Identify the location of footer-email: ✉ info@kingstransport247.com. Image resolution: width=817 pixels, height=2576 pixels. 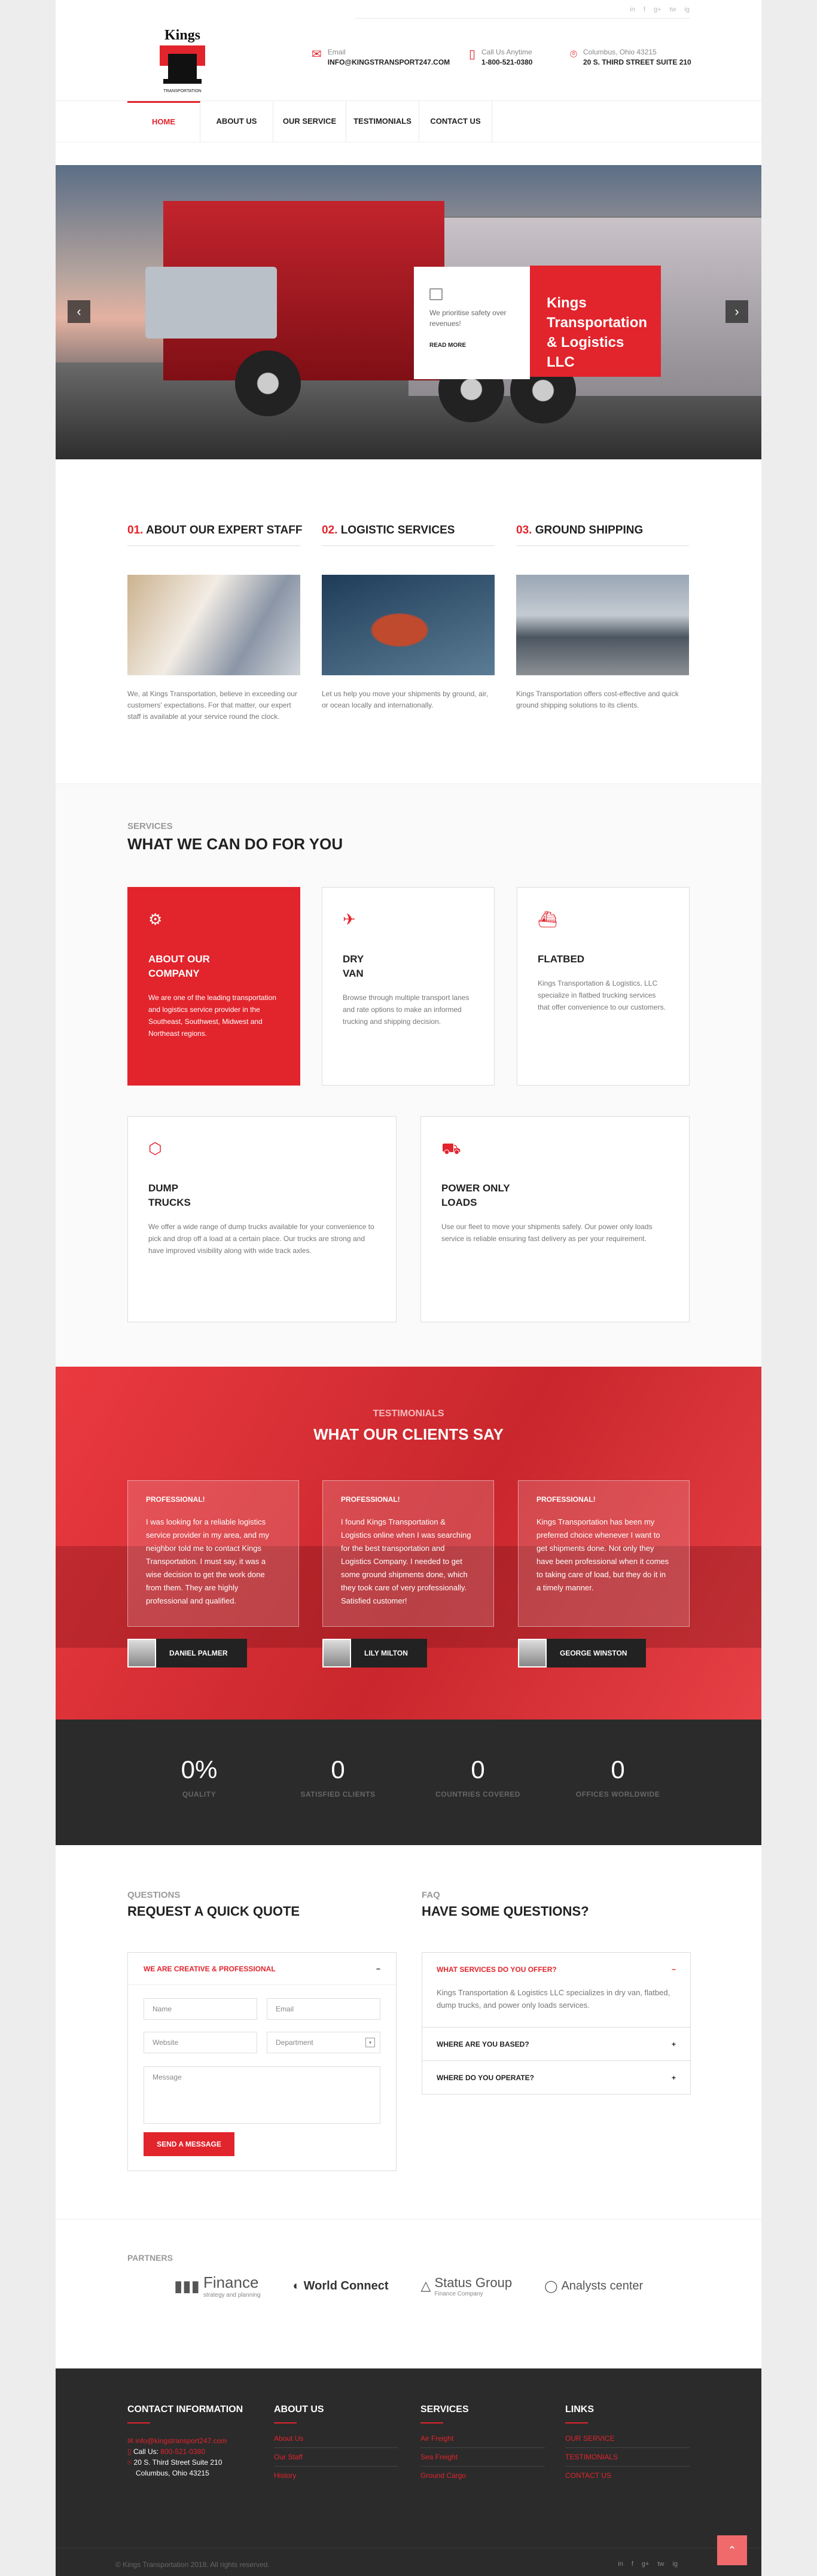
(189, 2441).